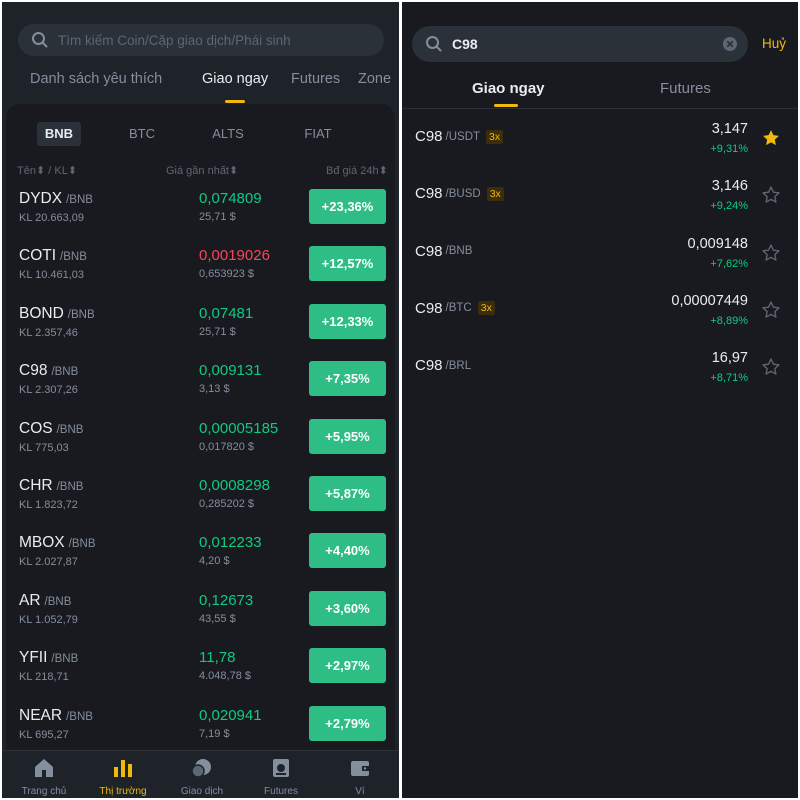  What do you see at coordinates (228, 134) in the screenshot?
I see `quote-tab-alts: ALTS` at bounding box center [228, 134].